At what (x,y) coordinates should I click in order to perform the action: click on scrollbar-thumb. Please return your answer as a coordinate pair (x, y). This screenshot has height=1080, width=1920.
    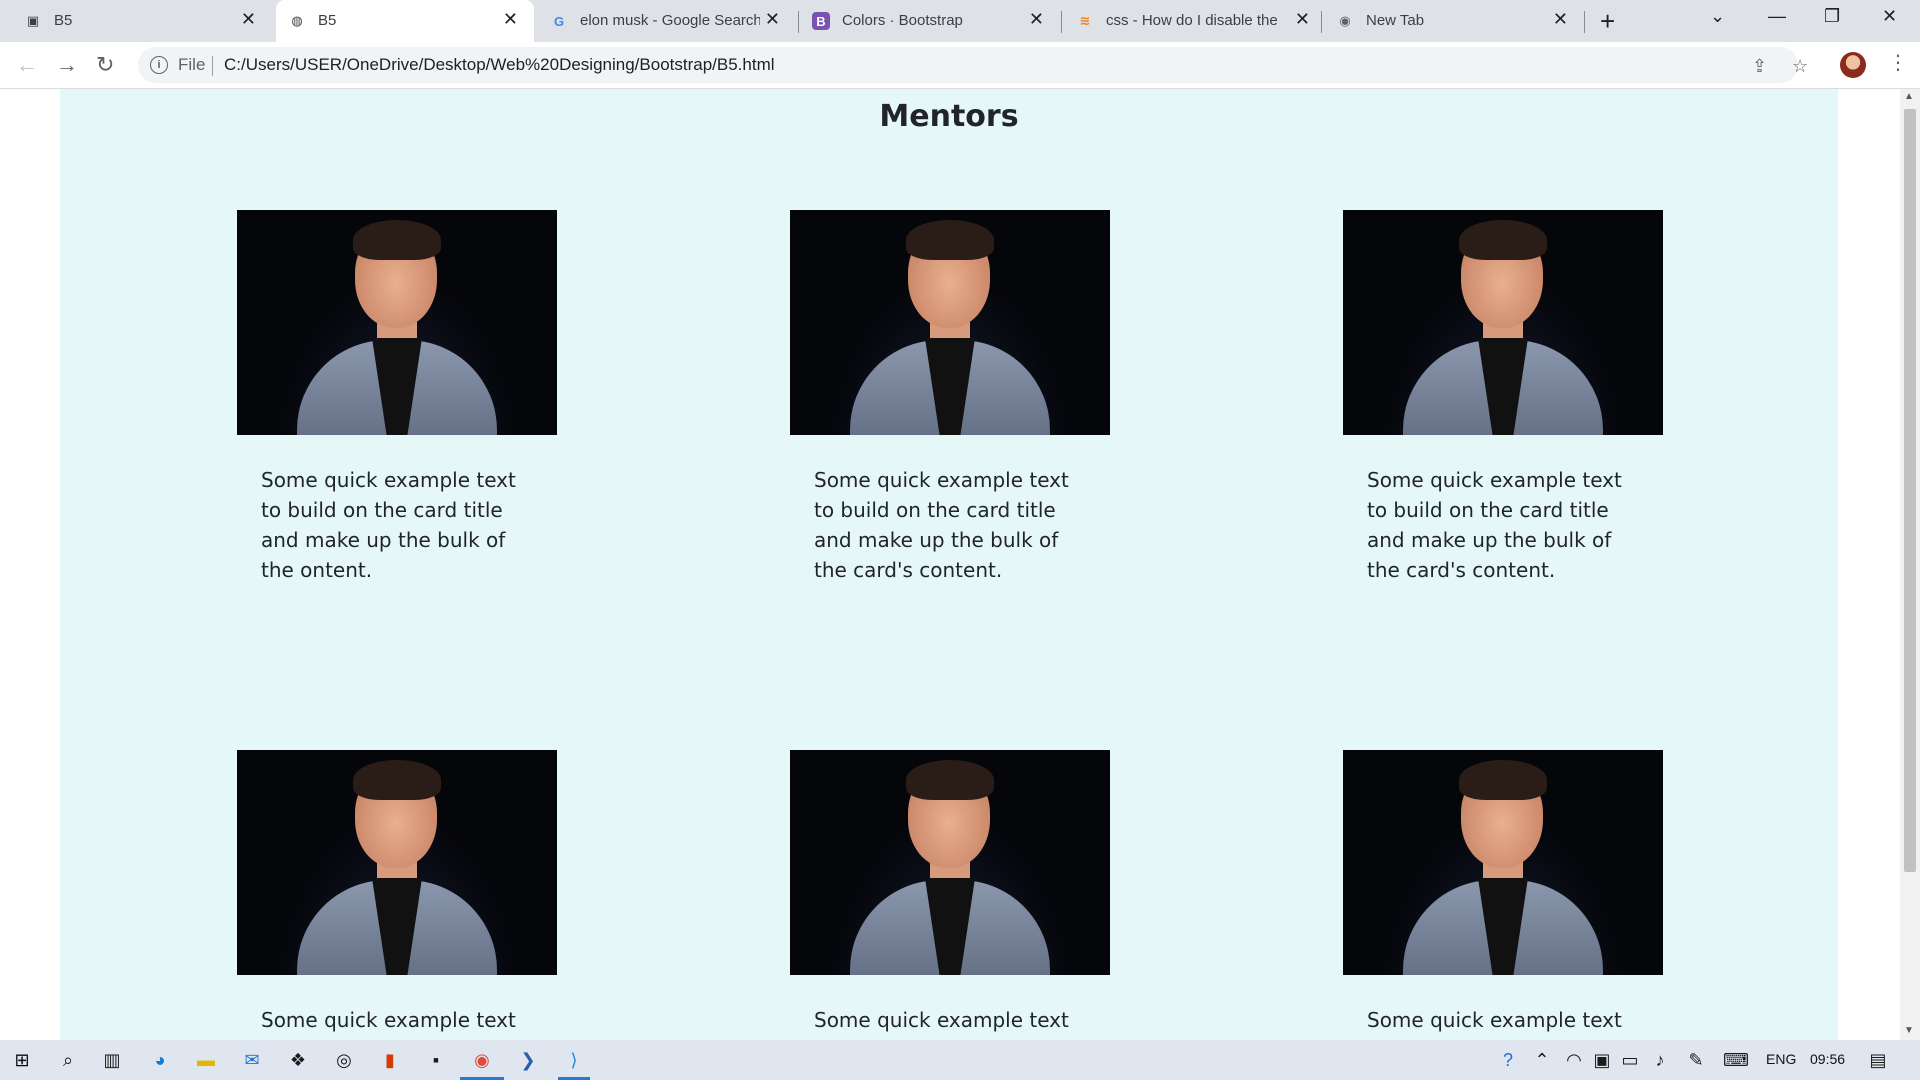
    Looking at the image, I should click on (1910, 490).